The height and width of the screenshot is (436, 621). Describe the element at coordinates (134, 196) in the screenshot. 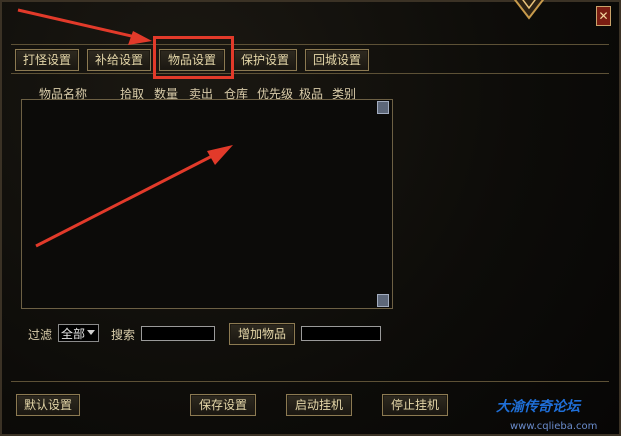

I see `annotation-arrow-to-list` at that location.